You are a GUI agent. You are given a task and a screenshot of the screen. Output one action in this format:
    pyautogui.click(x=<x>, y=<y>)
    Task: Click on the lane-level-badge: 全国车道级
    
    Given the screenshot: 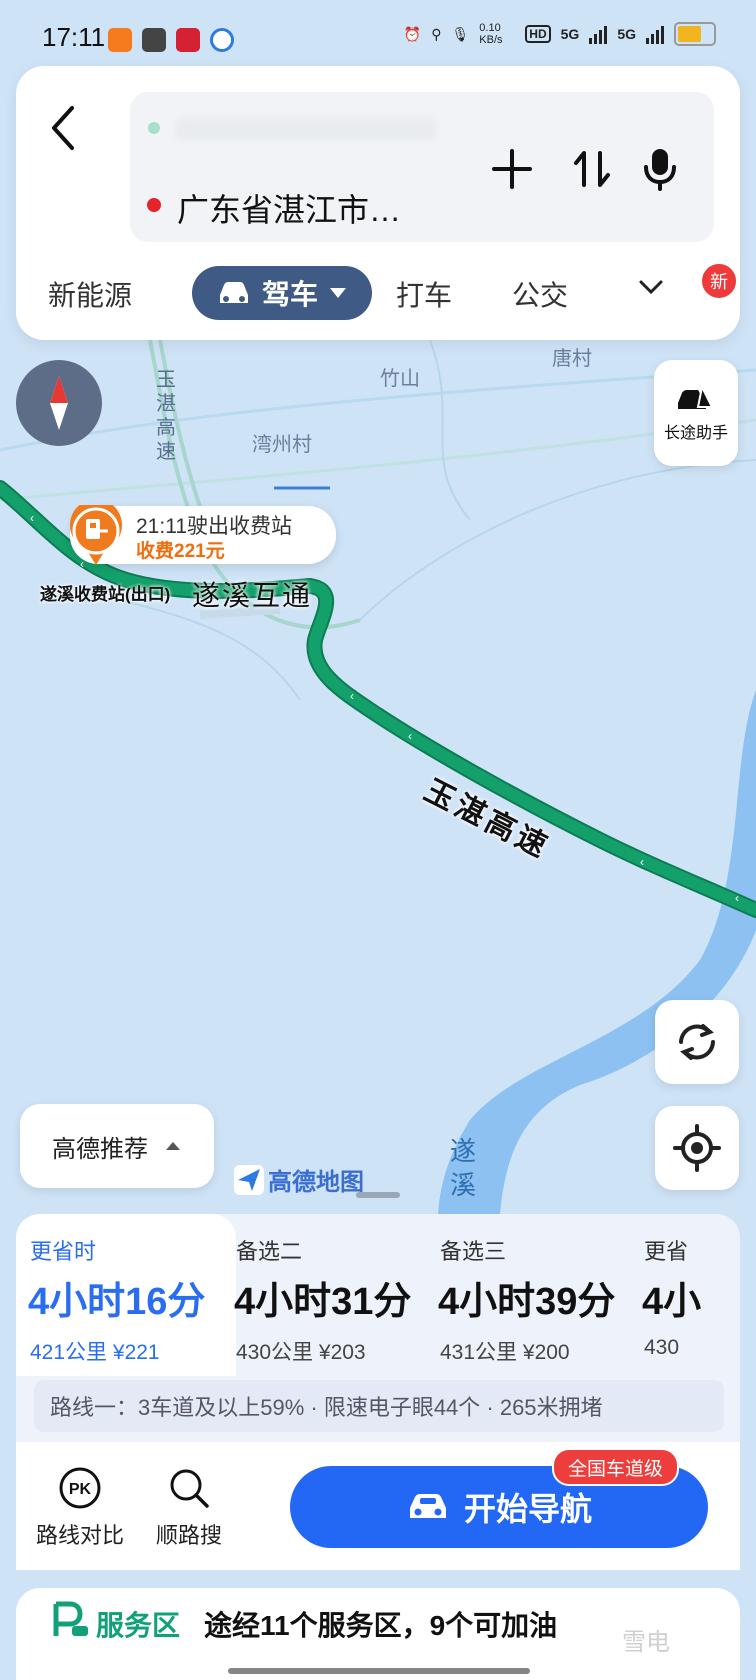 What is the action you would take?
    pyautogui.click(x=616, y=1467)
    